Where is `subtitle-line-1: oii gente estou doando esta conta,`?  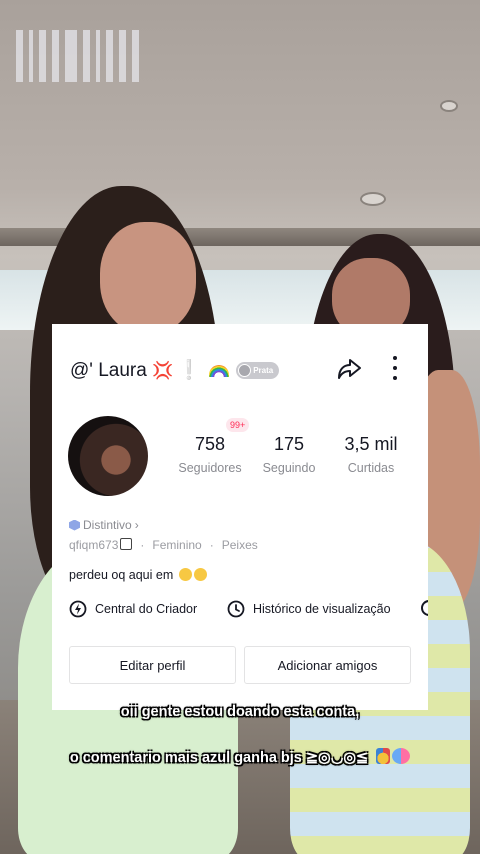 subtitle-line-1: oii gente estou doando esta conta, is located at coordinates (240, 712).